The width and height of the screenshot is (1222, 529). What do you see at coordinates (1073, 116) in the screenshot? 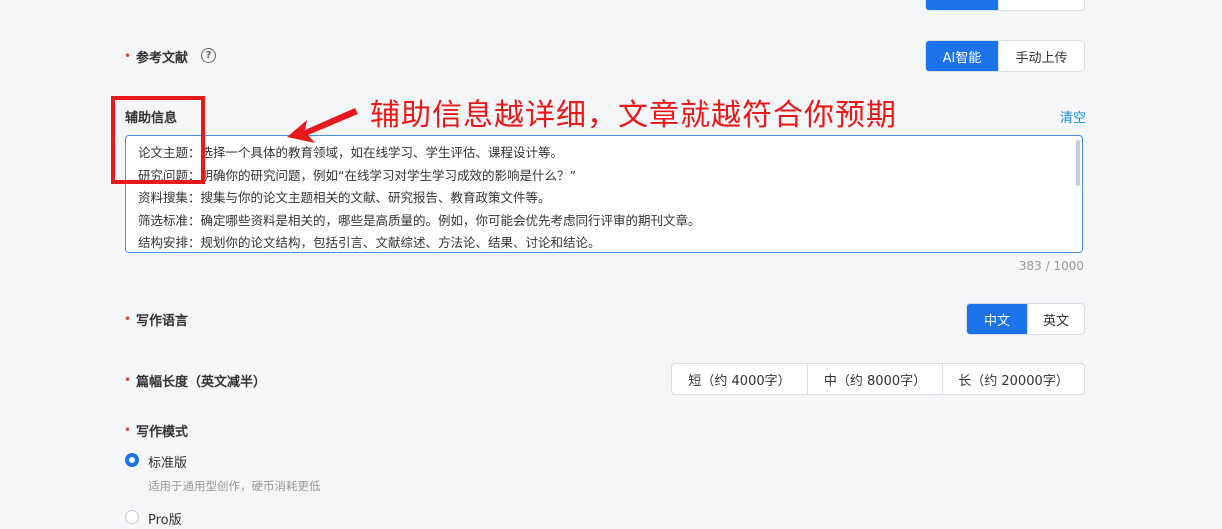
I see `clear-link: 清空` at bounding box center [1073, 116].